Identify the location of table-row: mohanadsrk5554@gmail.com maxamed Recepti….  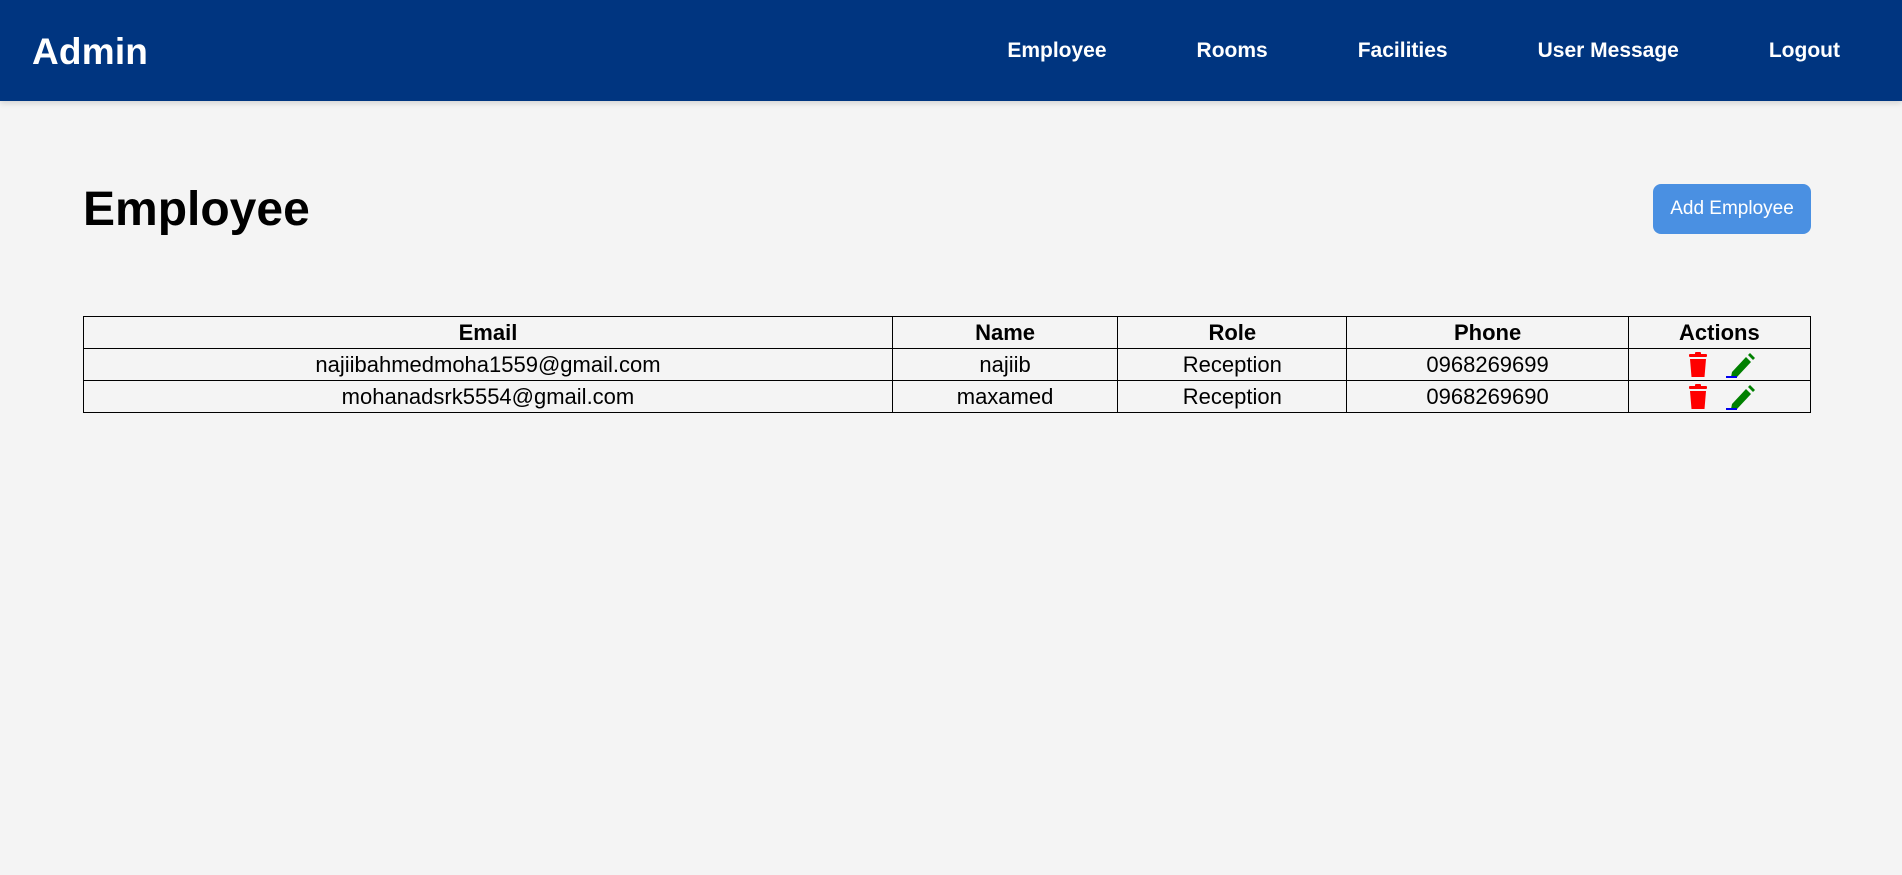
(947, 396).